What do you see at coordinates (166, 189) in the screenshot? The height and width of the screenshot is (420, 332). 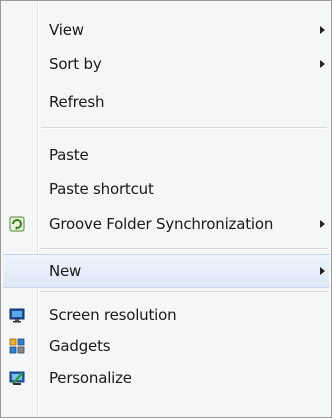 I see `menu-item-paste-shortcut: Paste shortcut` at bounding box center [166, 189].